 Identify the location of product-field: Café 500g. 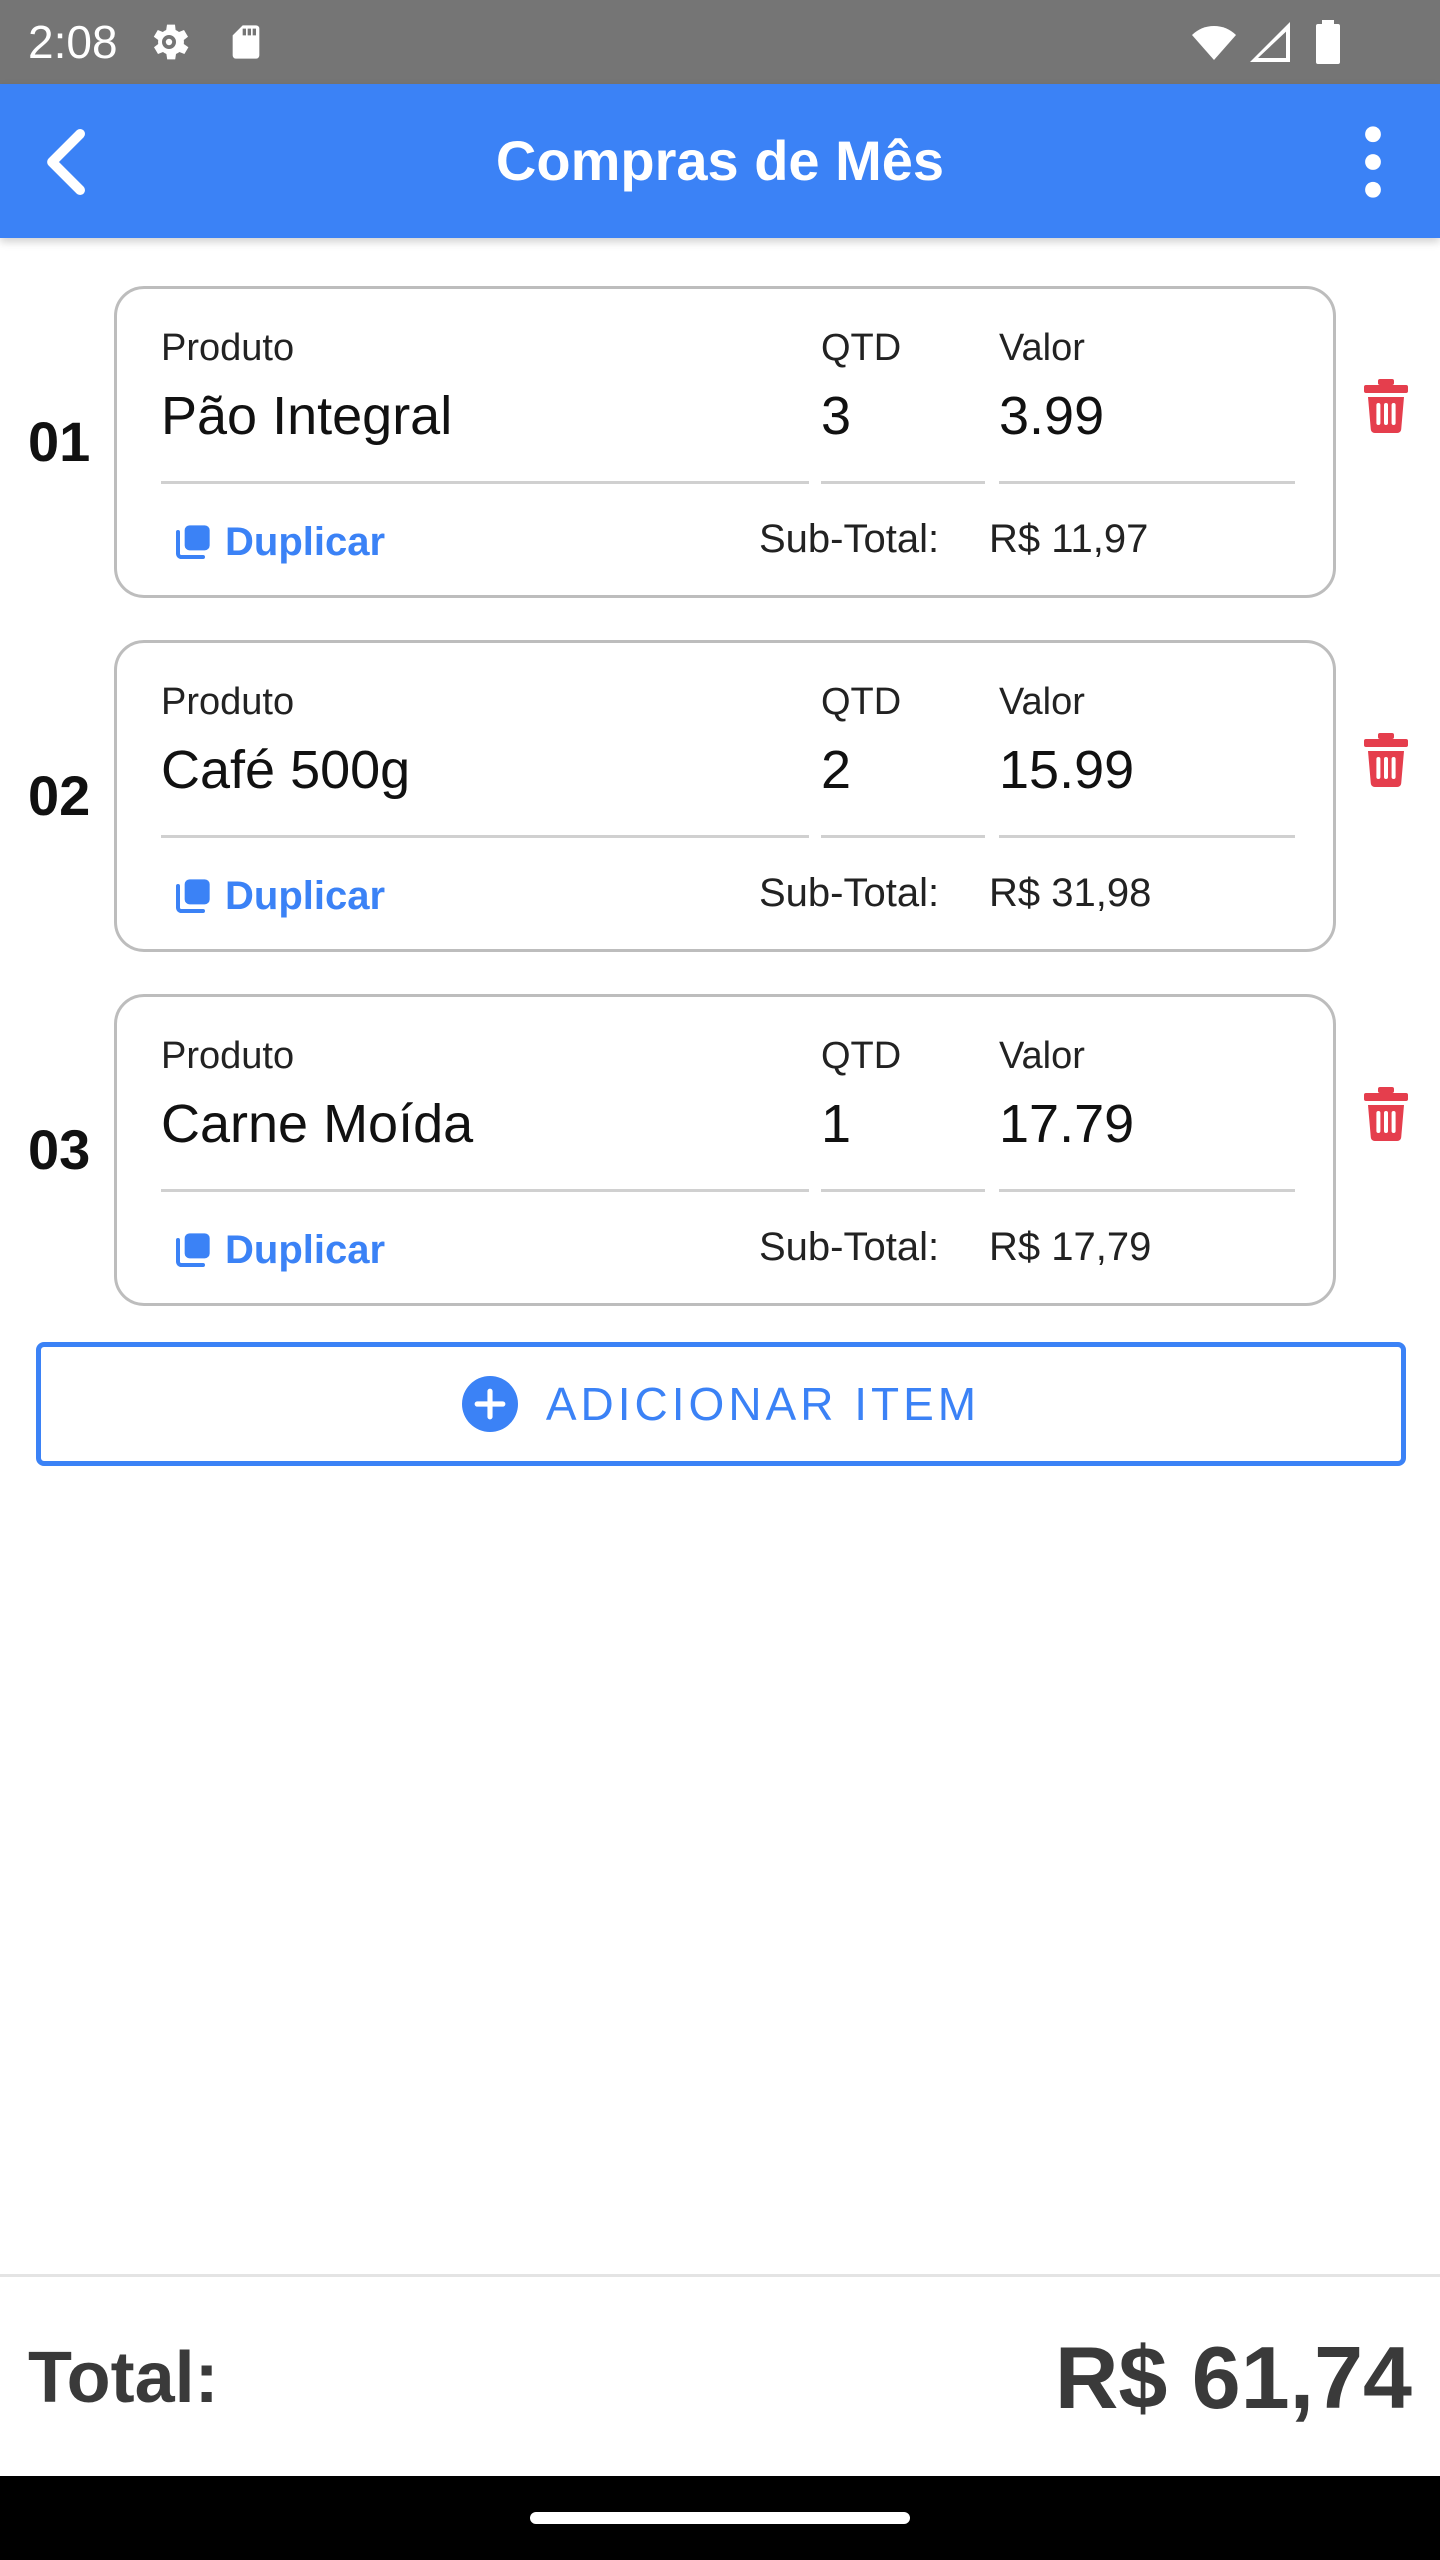
(285, 770).